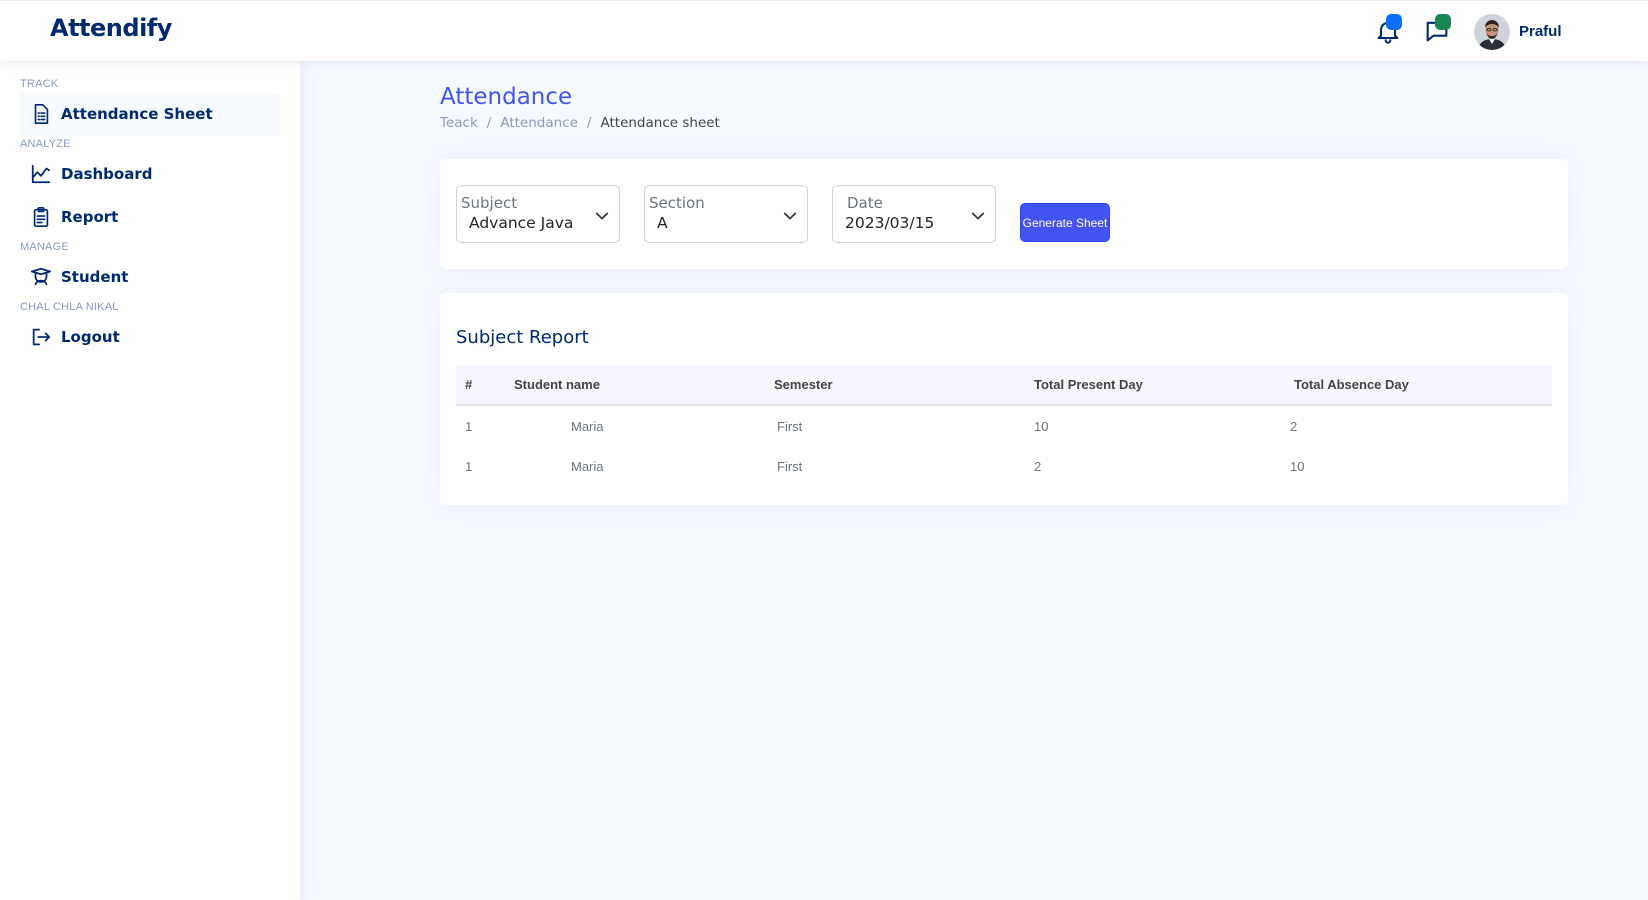 The height and width of the screenshot is (900, 1648). I want to click on nav-heading-analyze: ANALYZE, so click(45, 144).